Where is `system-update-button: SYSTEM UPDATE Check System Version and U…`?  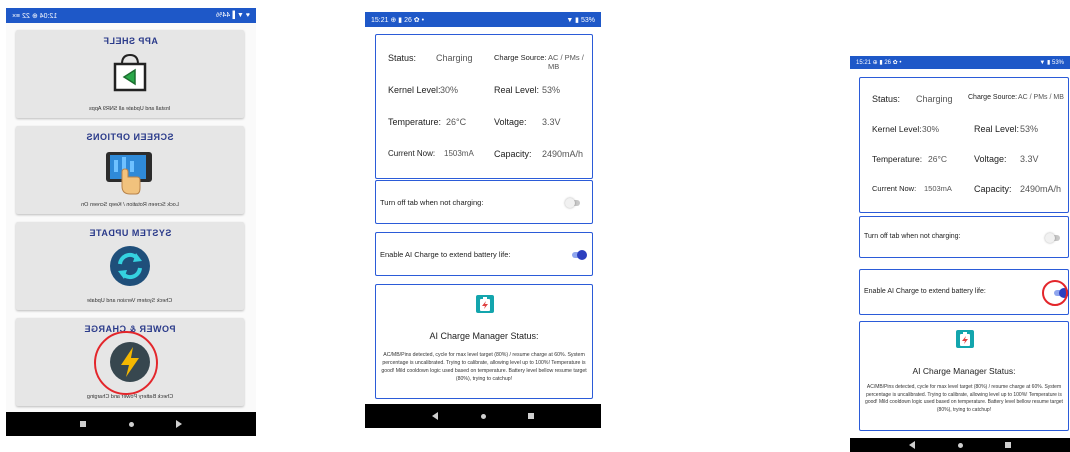
system-update-button: SYSTEM UPDATE Check System Version and U… is located at coordinates (130, 266).